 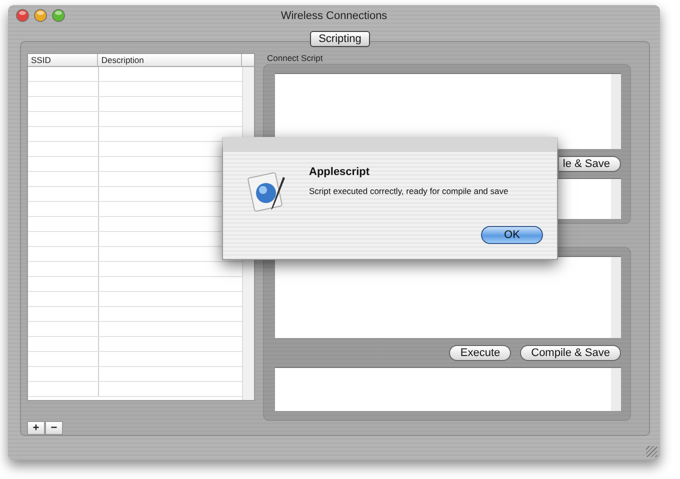 What do you see at coordinates (58, 15) in the screenshot?
I see `zoom-button` at bounding box center [58, 15].